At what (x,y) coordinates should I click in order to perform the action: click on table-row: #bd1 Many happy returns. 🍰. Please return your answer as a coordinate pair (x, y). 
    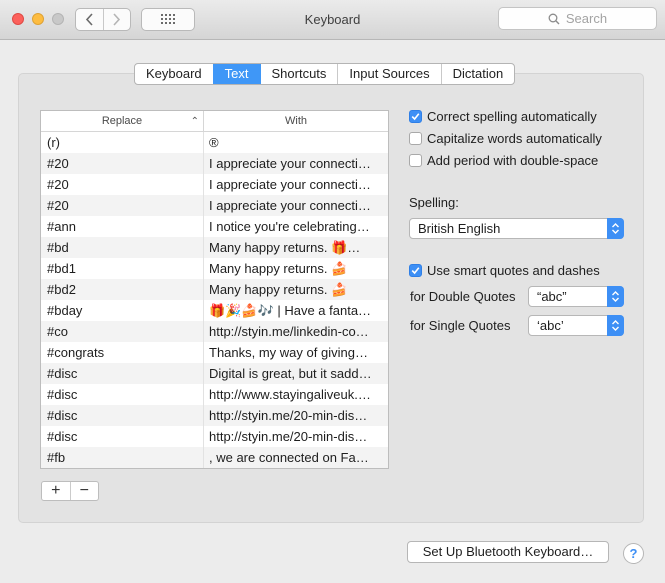
    Looking at the image, I should click on (214, 268).